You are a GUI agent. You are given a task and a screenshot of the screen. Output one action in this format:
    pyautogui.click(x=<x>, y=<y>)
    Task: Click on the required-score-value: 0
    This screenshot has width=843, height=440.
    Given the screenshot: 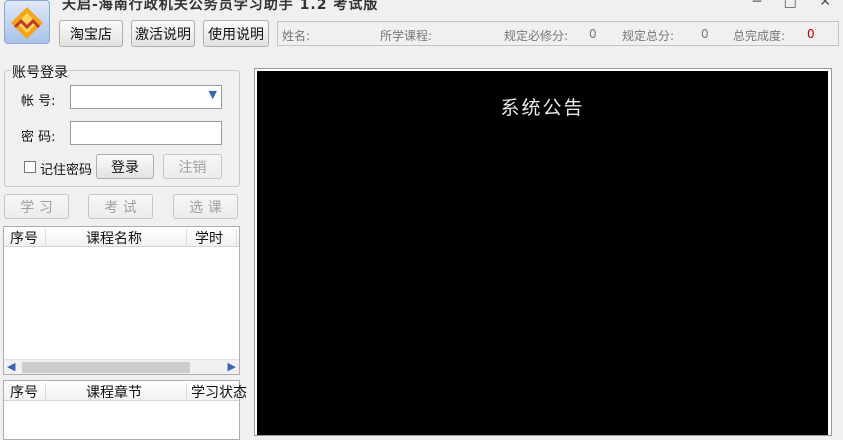 What is the action you would take?
    pyautogui.click(x=593, y=34)
    